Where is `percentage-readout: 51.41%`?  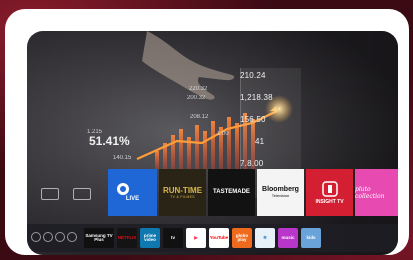
percentage-readout: 51.41% is located at coordinates (109, 141).